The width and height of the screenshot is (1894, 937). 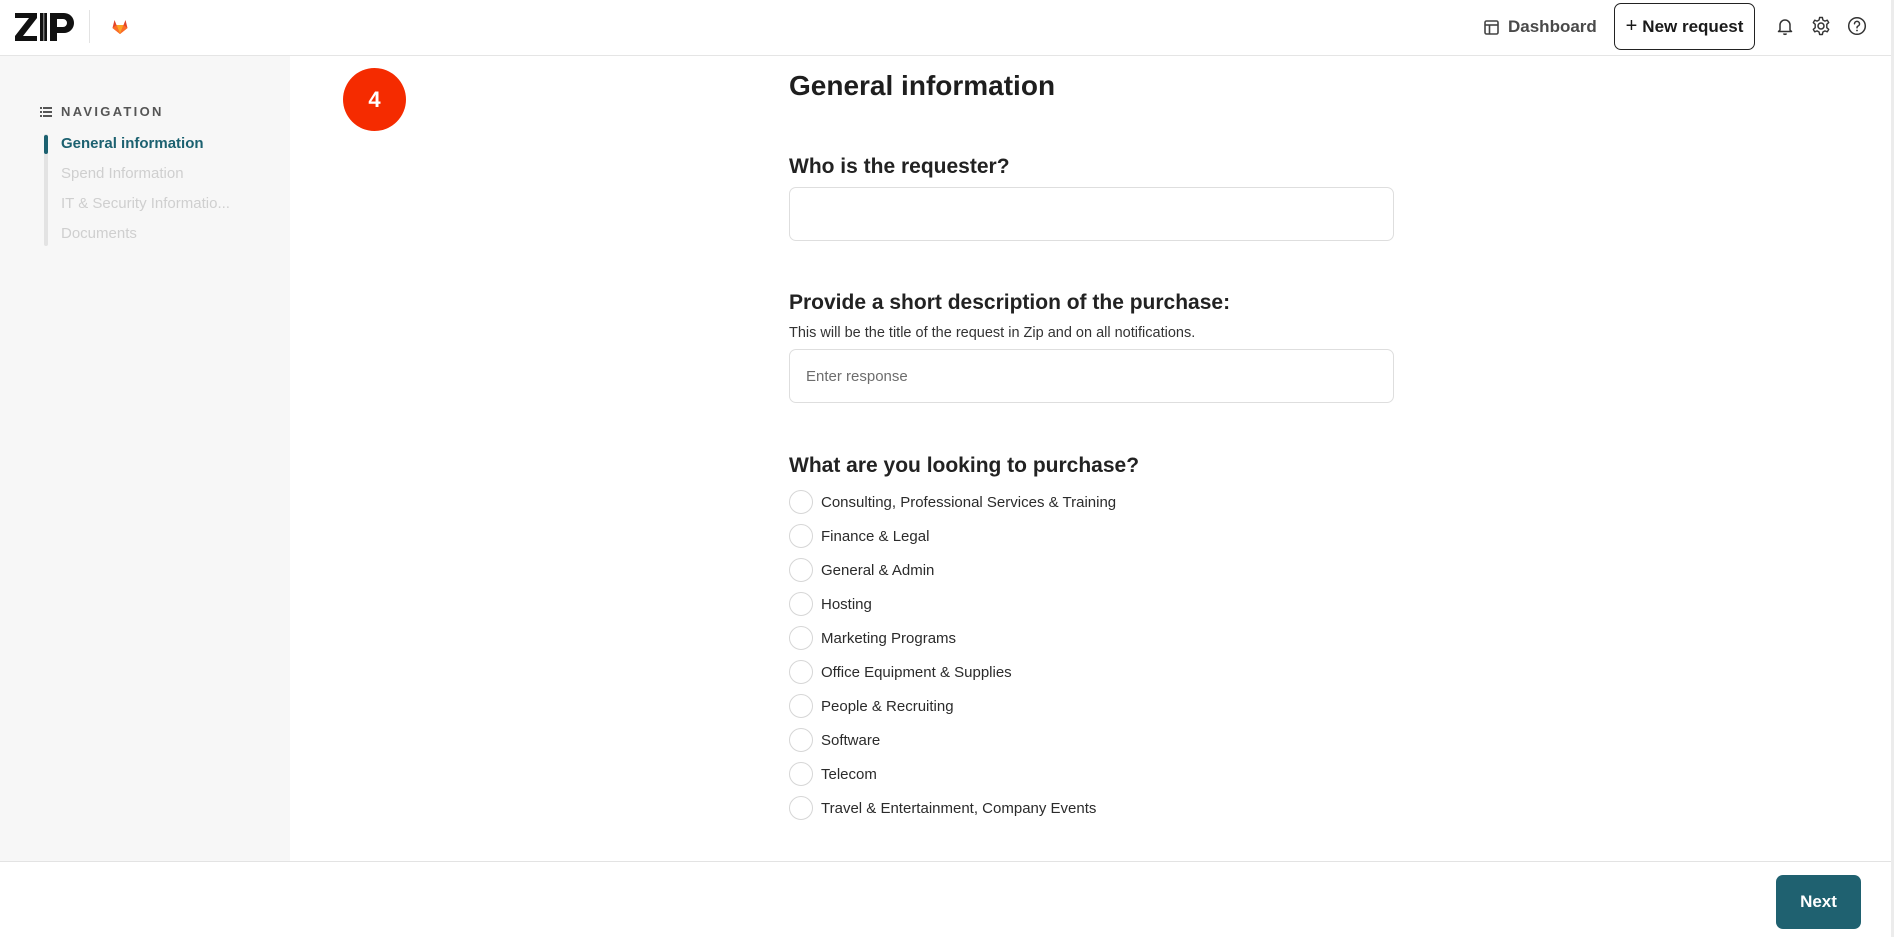 What do you see at coordinates (45, 27) in the screenshot?
I see `zip-logo` at bounding box center [45, 27].